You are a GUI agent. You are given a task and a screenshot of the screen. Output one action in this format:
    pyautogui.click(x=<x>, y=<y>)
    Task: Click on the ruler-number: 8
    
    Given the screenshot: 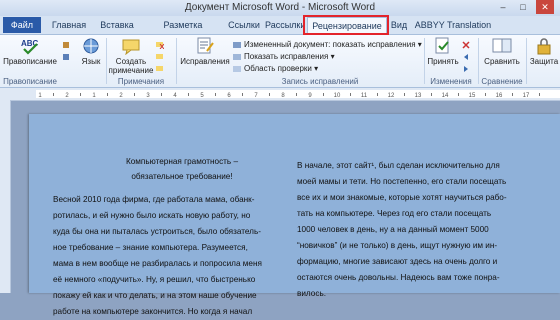 What is the action you would take?
    pyautogui.click(x=283, y=96)
    